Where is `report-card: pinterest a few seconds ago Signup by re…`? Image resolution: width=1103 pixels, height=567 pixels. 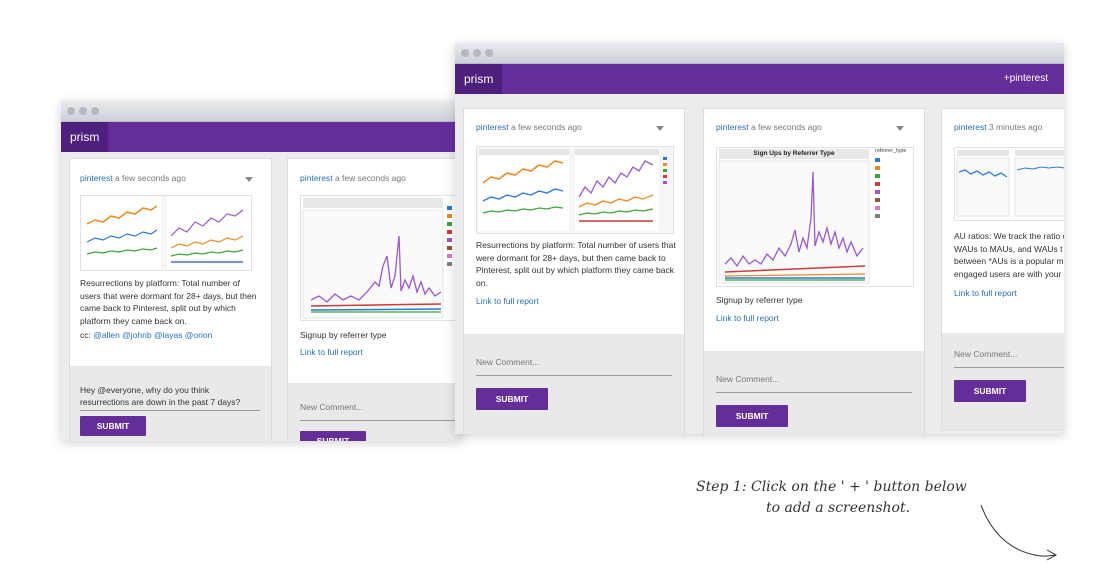
report-card: pinterest a few seconds ago Signup by re… is located at coordinates (374, 271).